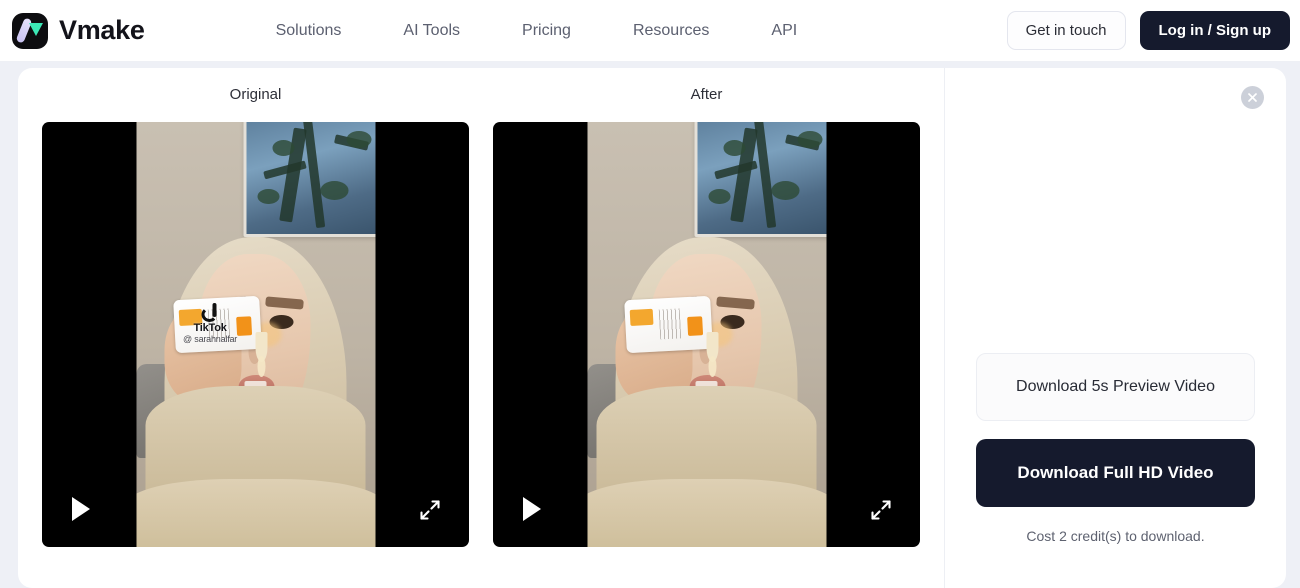  Describe the element at coordinates (546, 31) in the screenshot. I see `nav-item-pricing: Pricing` at that location.